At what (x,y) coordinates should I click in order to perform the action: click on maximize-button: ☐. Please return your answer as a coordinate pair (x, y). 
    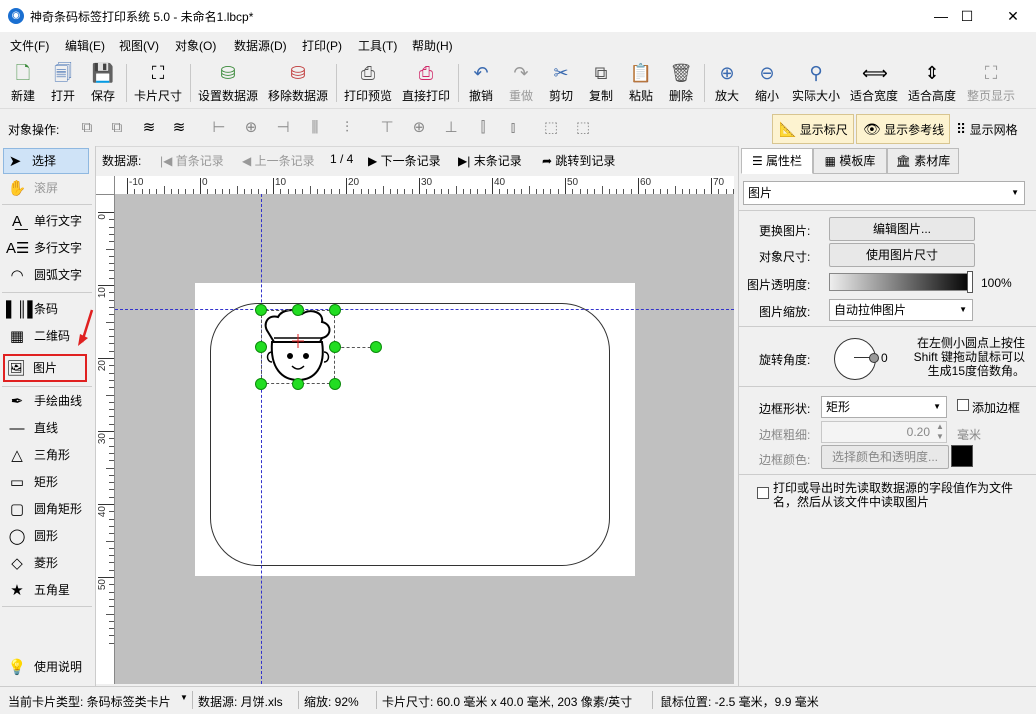
    Looking at the image, I should click on (967, 16).